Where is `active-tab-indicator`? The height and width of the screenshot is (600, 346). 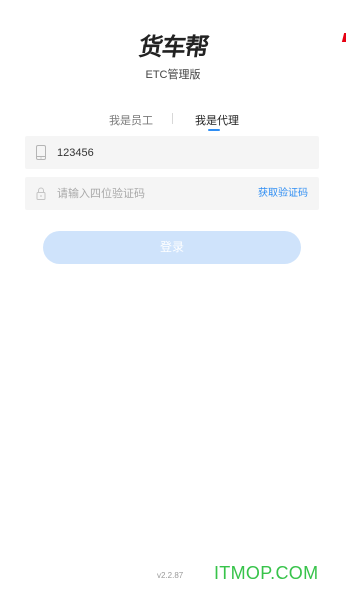
active-tab-indicator is located at coordinates (214, 130).